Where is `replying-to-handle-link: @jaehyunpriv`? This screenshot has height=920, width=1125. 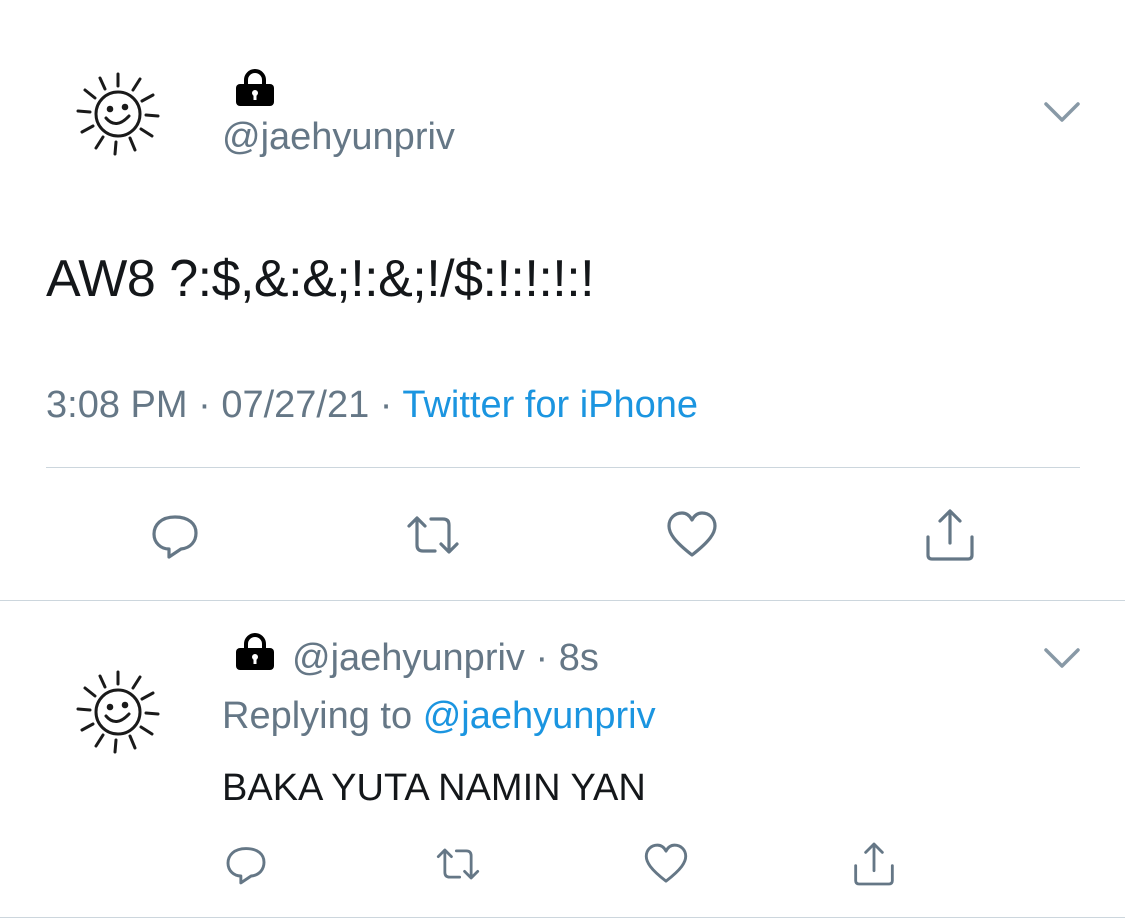
replying-to-handle-link: @jaehyunpriv is located at coordinates (539, 716).